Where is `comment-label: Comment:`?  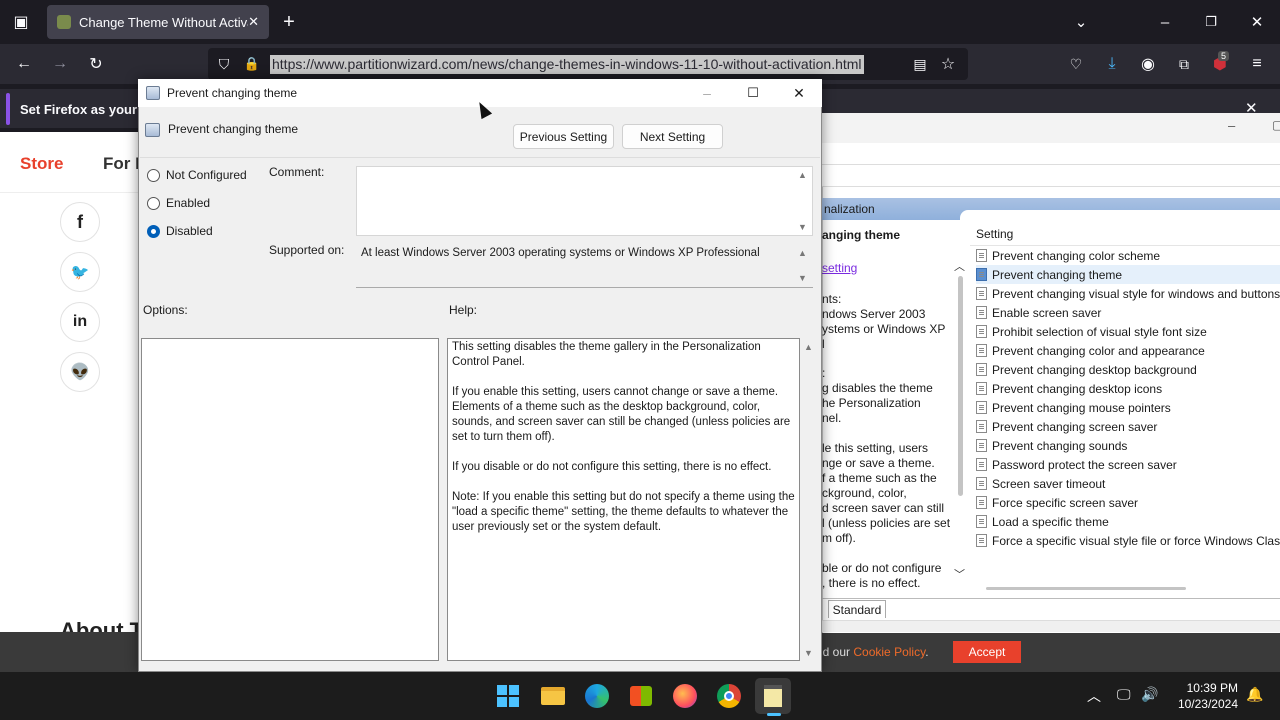
comment-label: Comment: is located at coordinates (297, 172).